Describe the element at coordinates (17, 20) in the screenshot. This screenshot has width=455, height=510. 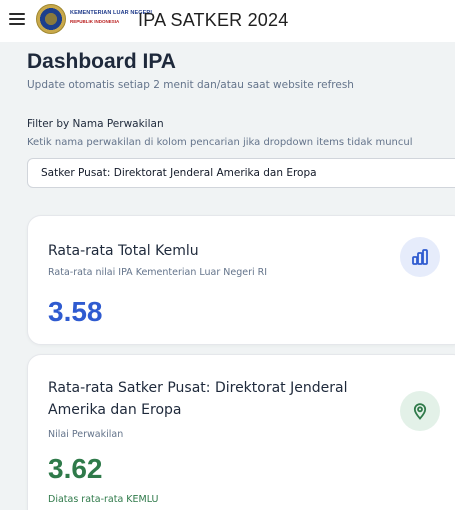
I see `hamburger-menu-icon` at that location.